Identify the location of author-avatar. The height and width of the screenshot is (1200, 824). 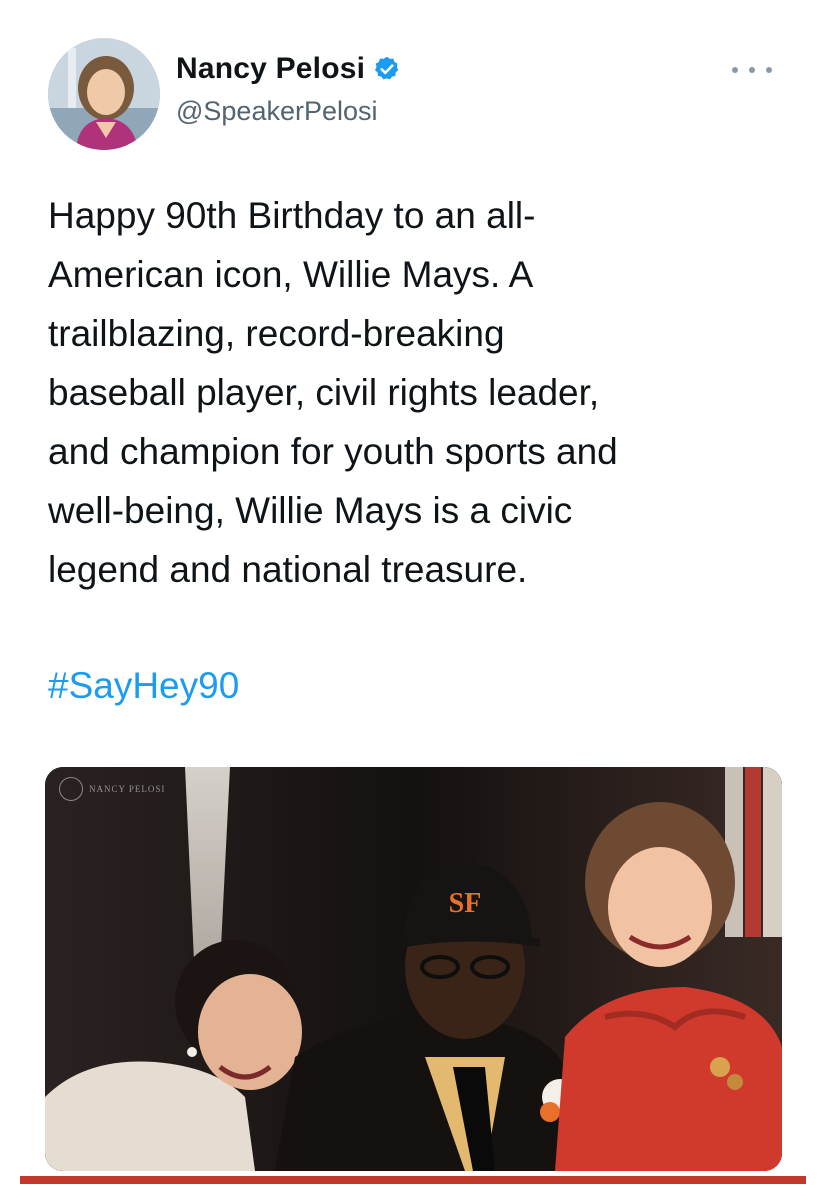
(104, 94).